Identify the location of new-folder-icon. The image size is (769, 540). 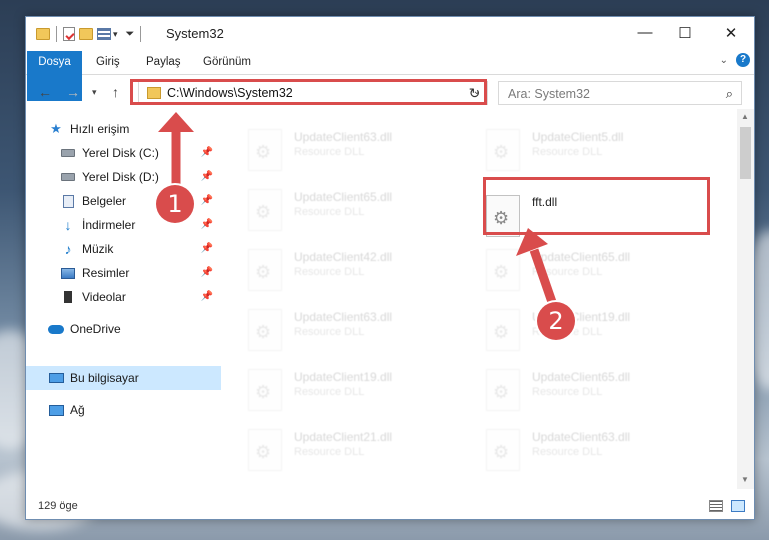
(86, 34).